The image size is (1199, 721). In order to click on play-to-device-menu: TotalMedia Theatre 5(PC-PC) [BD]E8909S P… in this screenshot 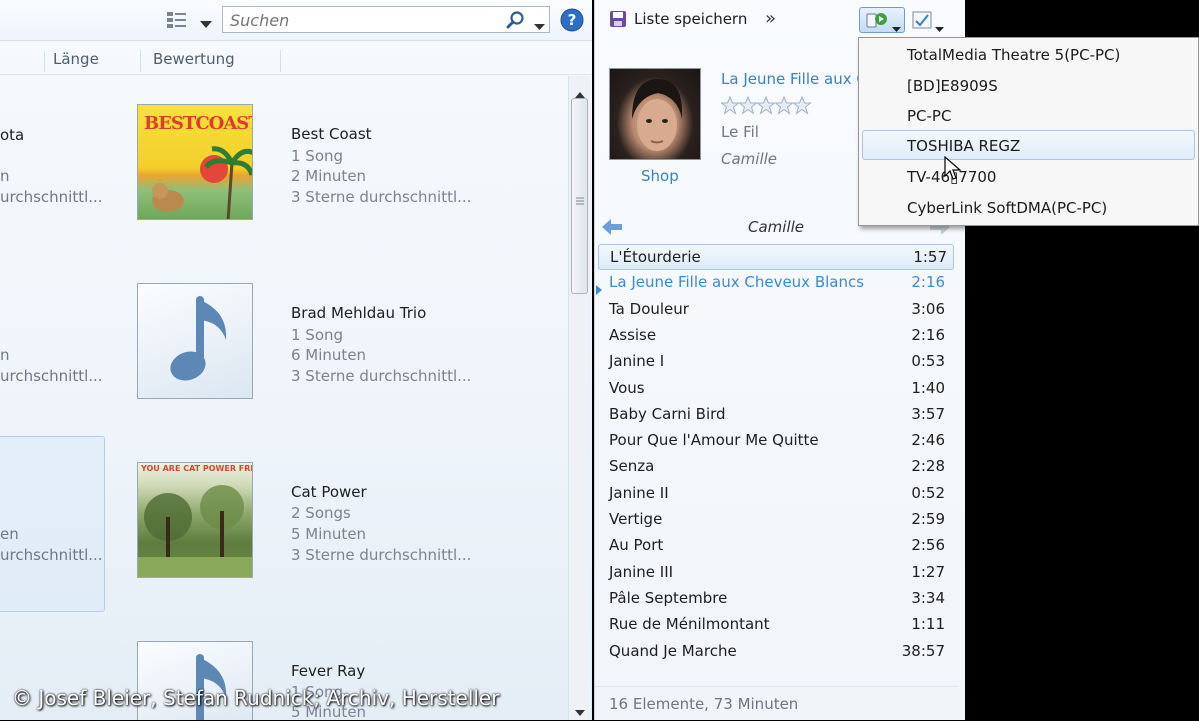, I will do `click(1028, 131)`.